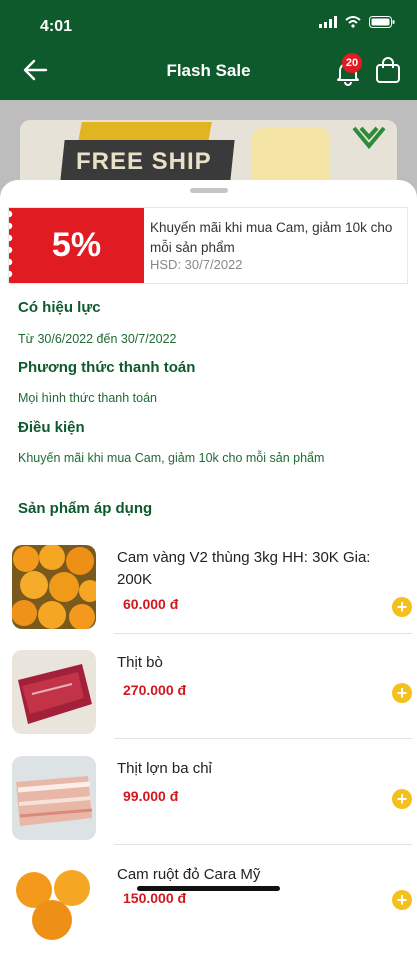 The image size is (417, 962). Describe the element at coordinates (209, 190) in the screenshot. I see `sheet-drag-handle` at that location.